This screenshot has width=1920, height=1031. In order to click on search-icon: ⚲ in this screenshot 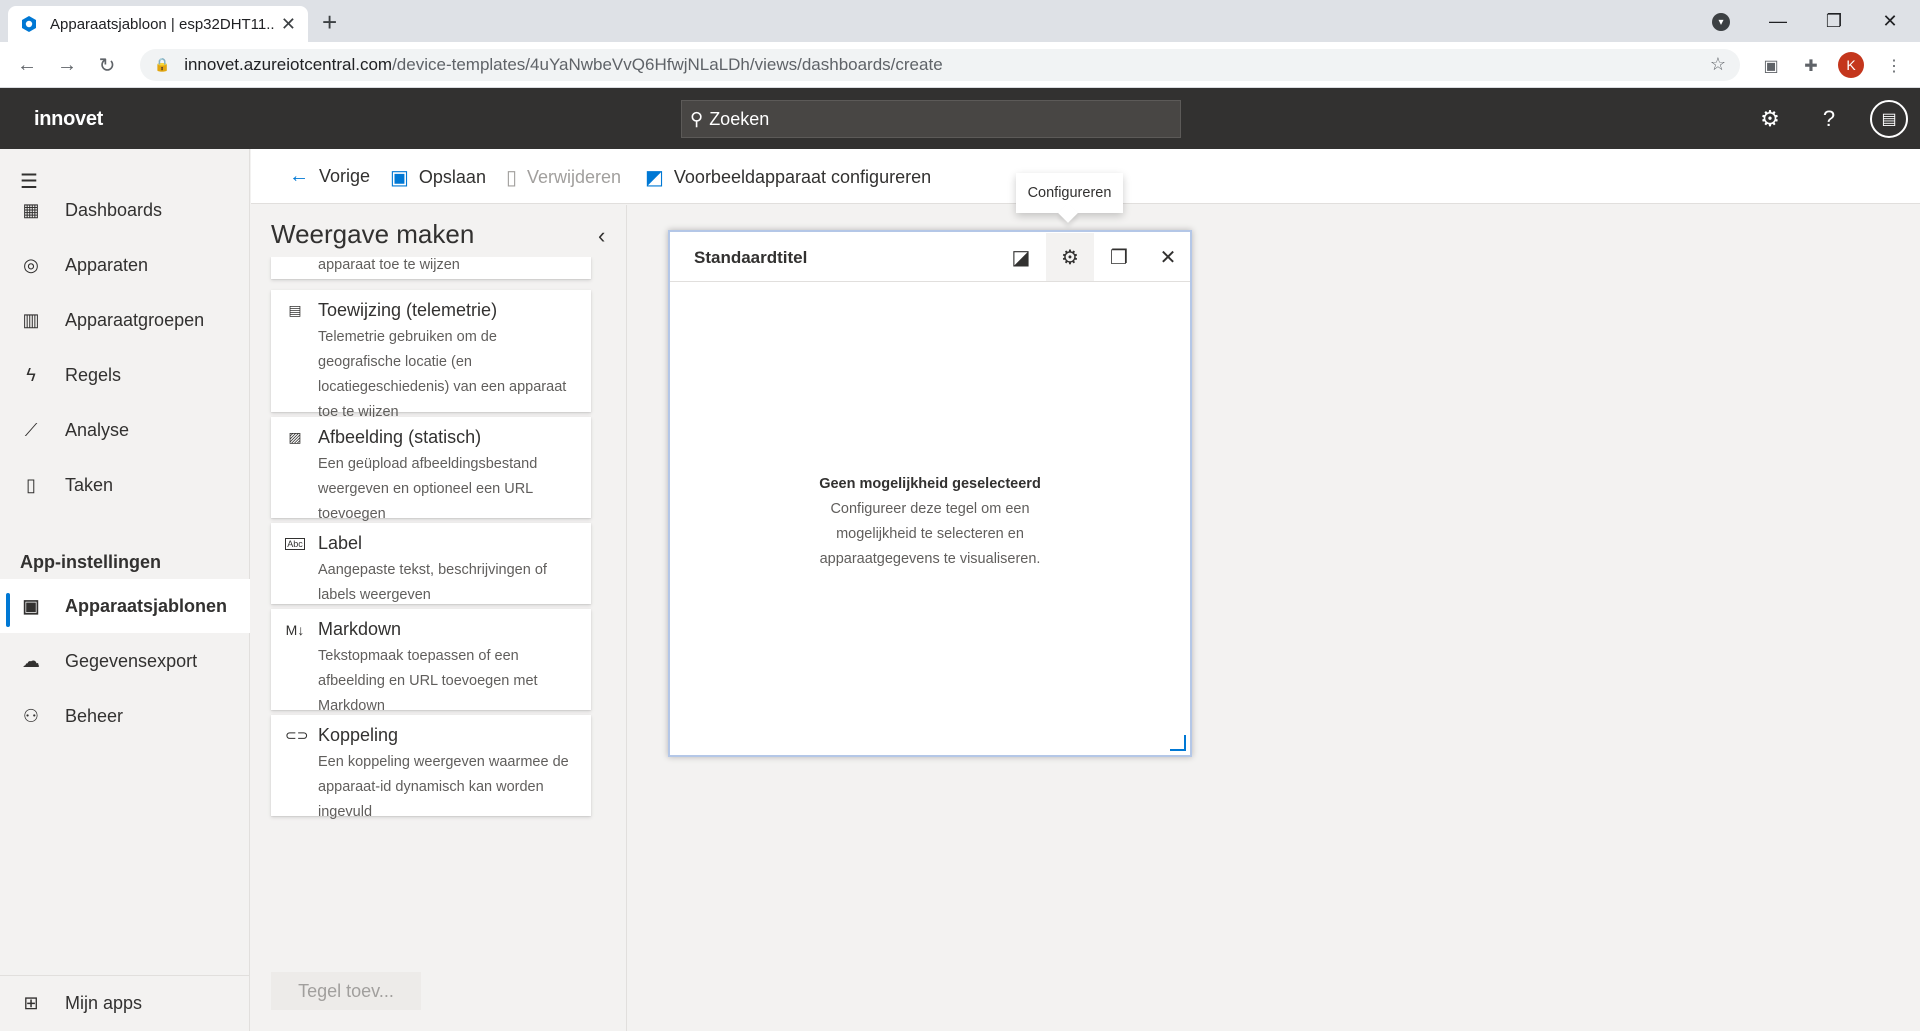, I will do `click(697, 118)`.